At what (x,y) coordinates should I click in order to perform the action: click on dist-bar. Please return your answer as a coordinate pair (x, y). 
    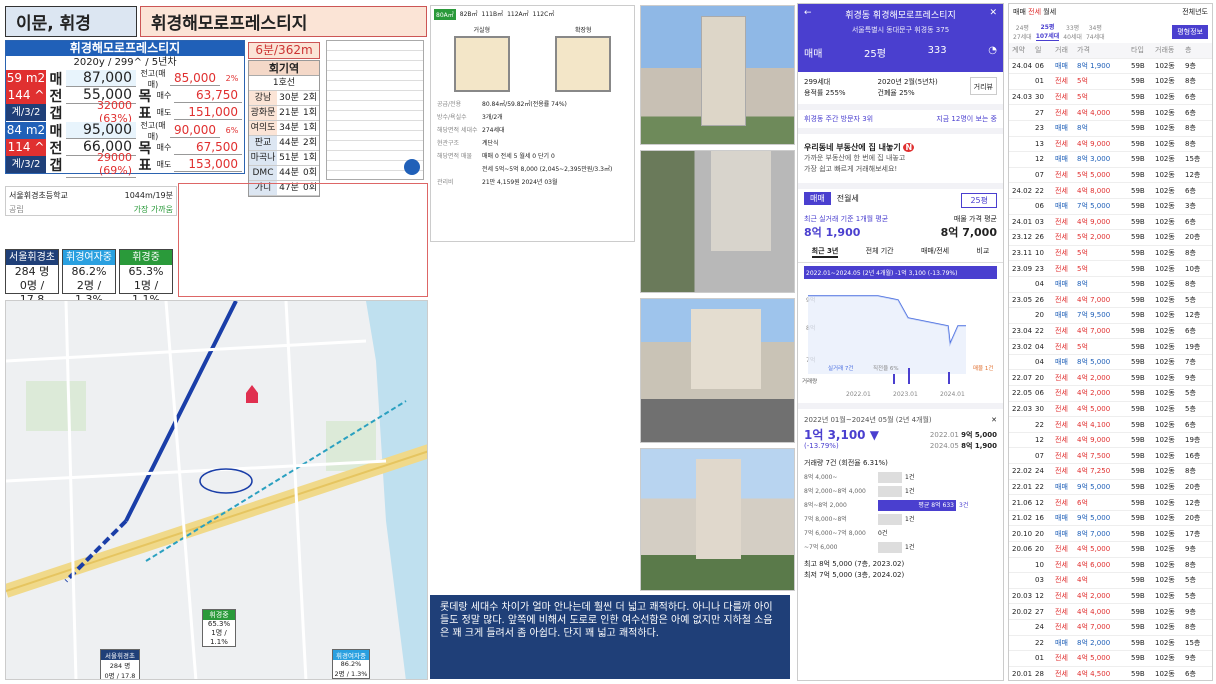
    Looking at the image, I should click on (890, 547).